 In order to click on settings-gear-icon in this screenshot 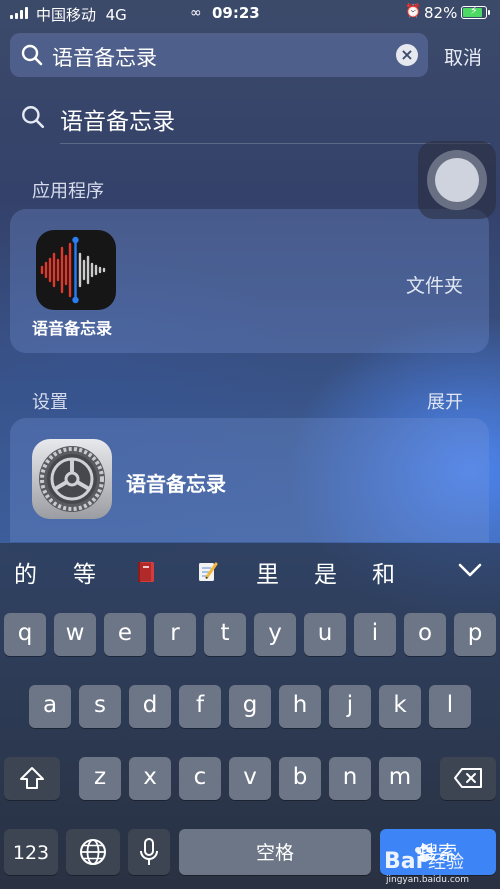, I will do `click(72, 479)`.